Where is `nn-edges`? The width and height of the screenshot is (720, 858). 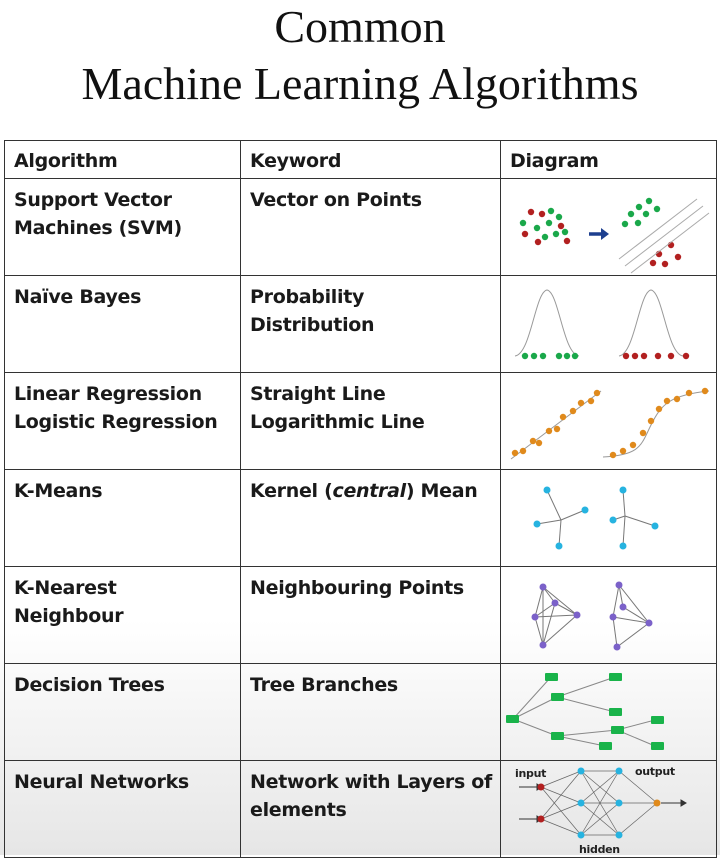 nn-edges is located at coordinates (599, 803).